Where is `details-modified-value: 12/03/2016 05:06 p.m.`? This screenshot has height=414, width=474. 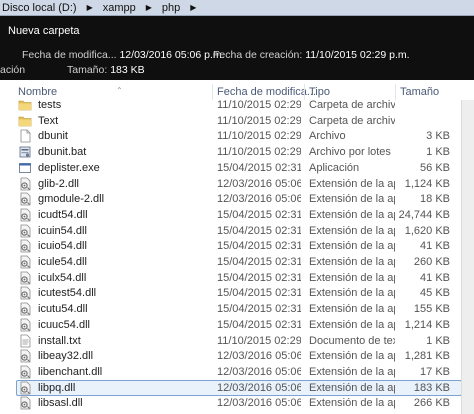 details-modified-value: 12/03/2016 05:06 p.m. is located at coordinates (172, 55).